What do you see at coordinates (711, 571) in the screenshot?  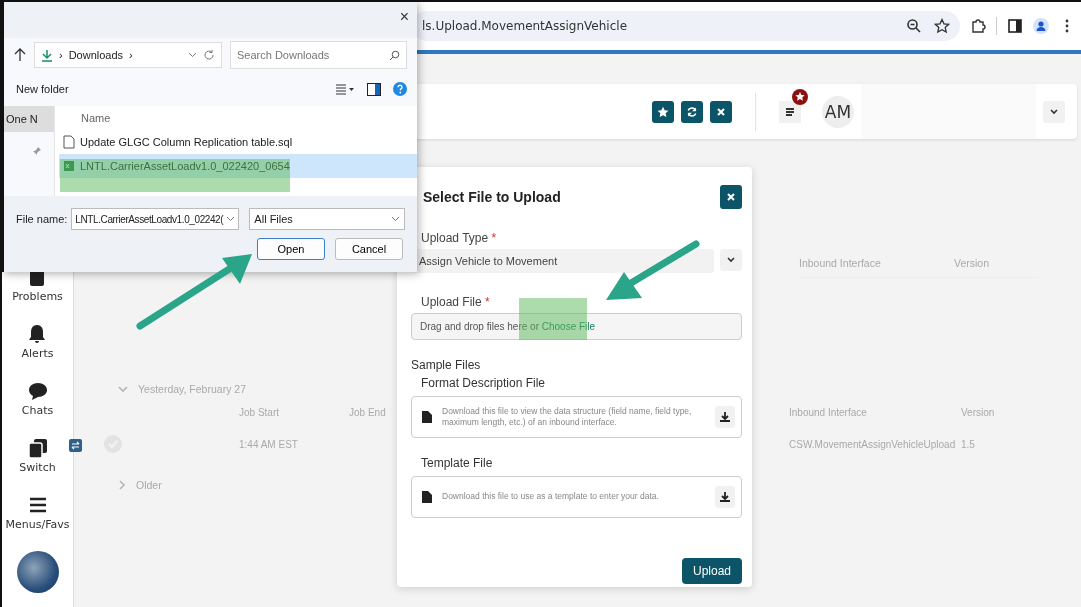 I see `upload-button: Upload` at bounding box center [711, 571].